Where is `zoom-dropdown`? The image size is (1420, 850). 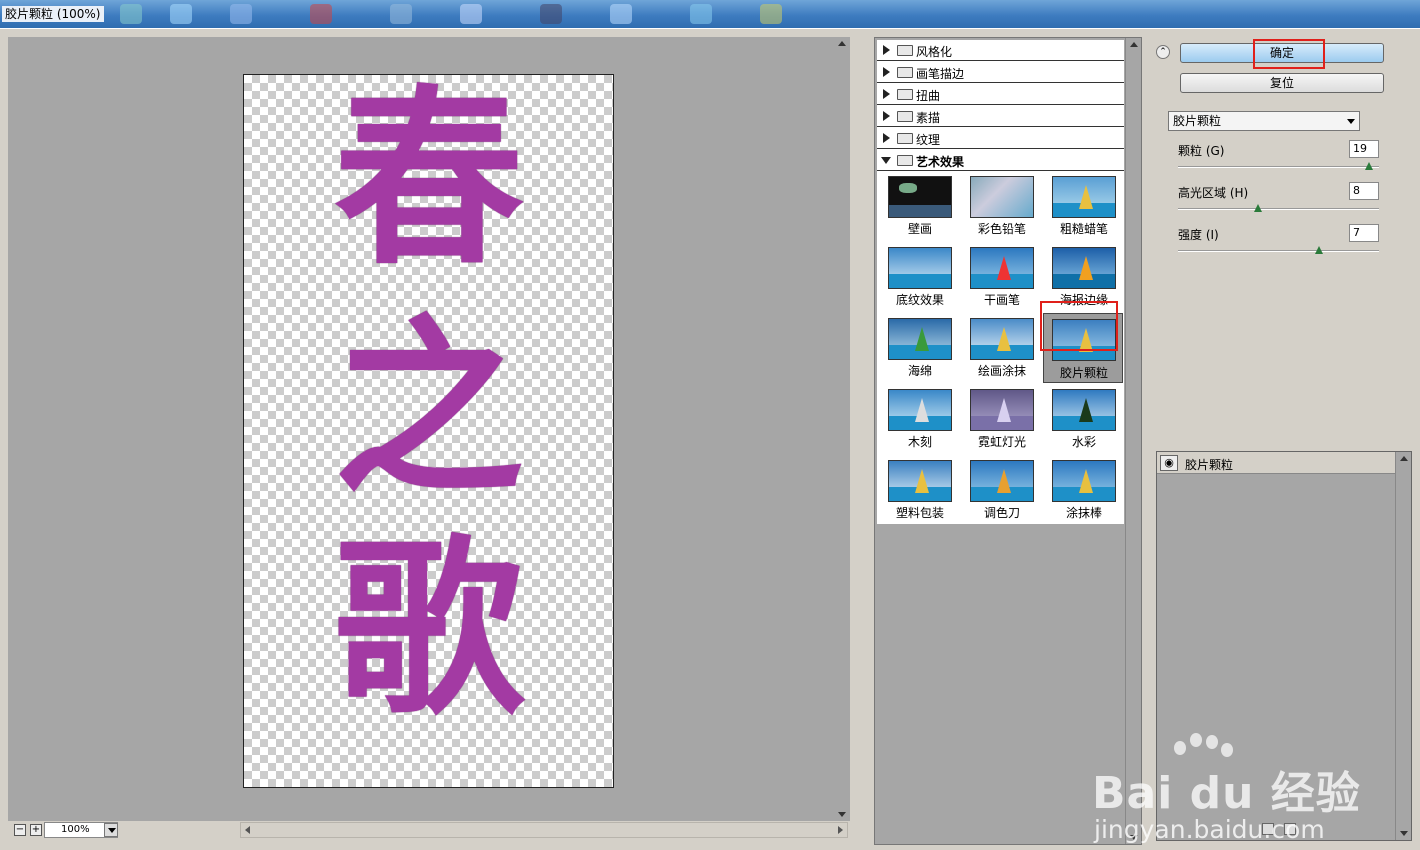 zoom-dropdown is located at coordinates (111, 830).